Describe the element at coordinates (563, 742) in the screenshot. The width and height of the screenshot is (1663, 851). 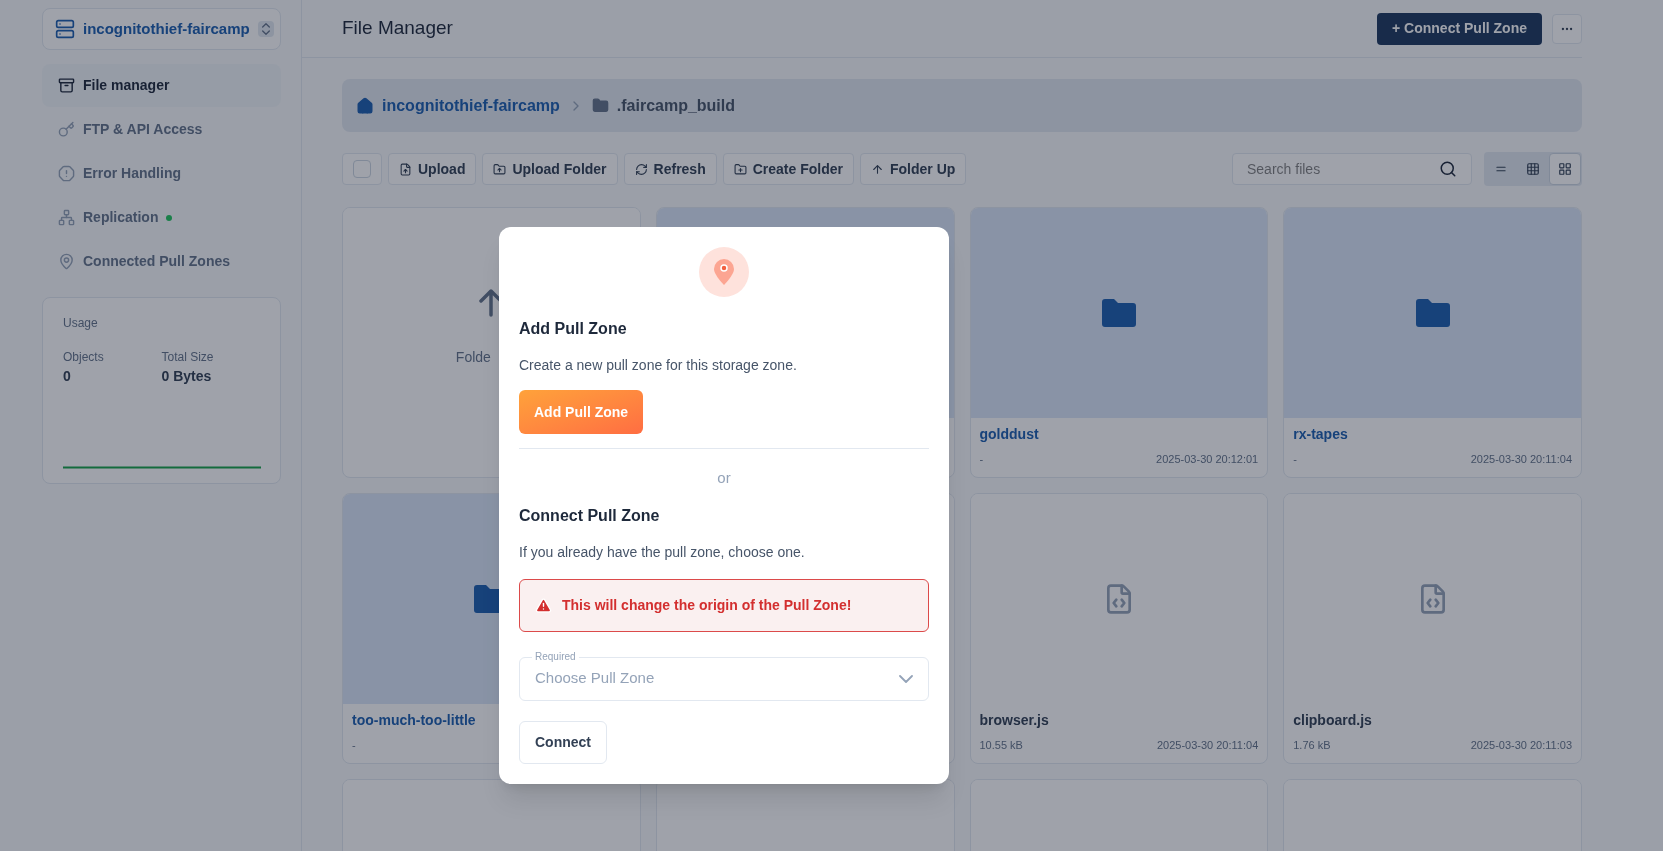
I see `connect-button: Connect` at that location.